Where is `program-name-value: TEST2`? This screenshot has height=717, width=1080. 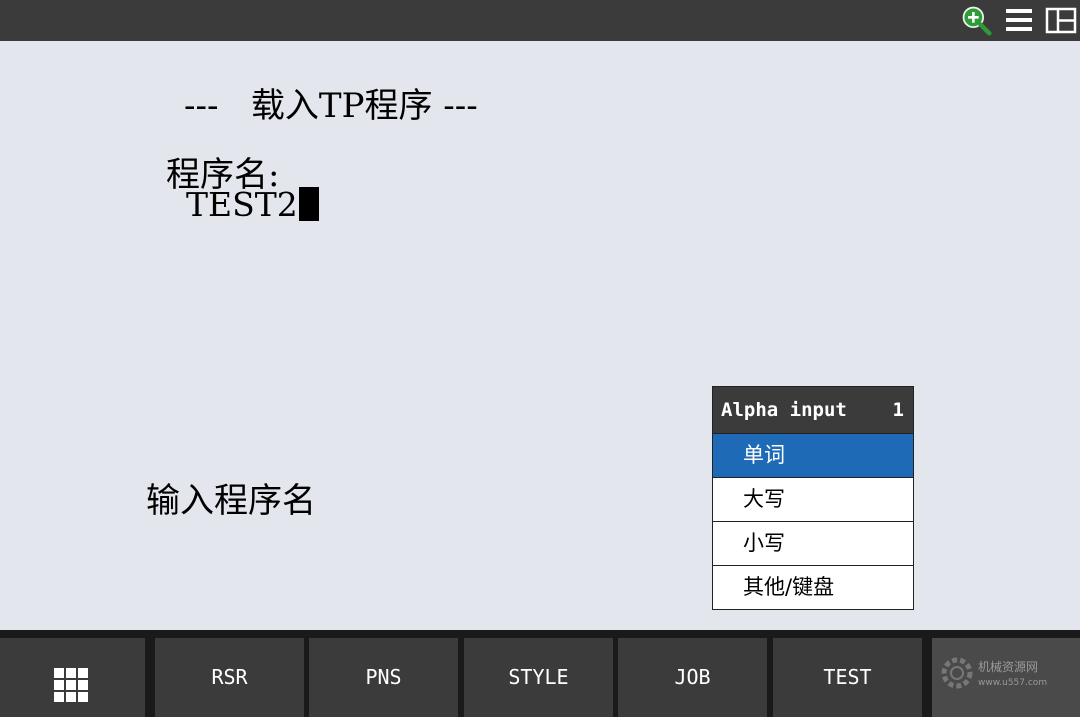
program-name-value: TEST2 is located at coordinates (242, 204).